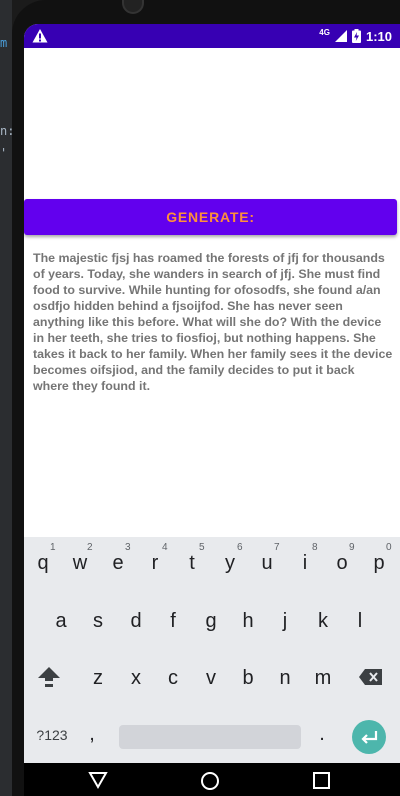 The height and width of the screenshot is (796, 400). What do you see at coordinates (211, 621) in the screenshot?
I see `key-g: g` at bounding box center [211, 621].